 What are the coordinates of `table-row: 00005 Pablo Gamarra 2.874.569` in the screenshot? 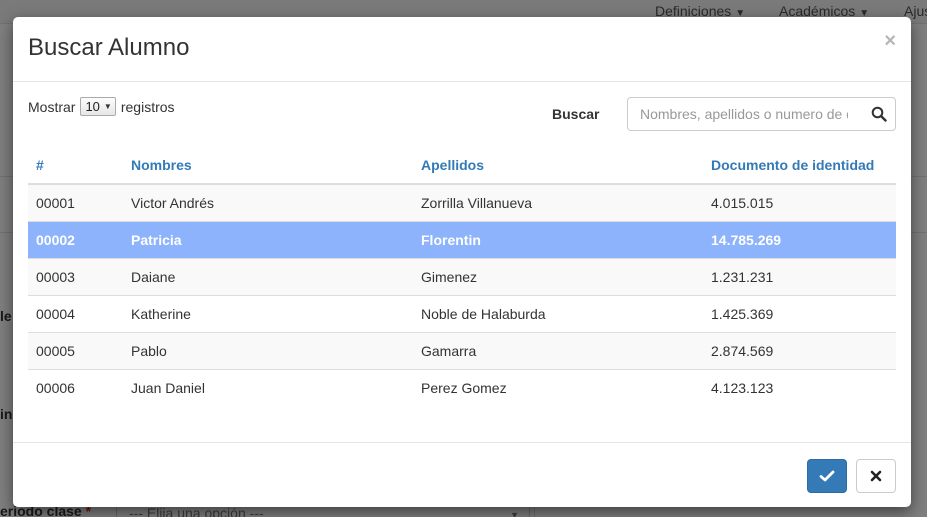 It's located at (462, 350).